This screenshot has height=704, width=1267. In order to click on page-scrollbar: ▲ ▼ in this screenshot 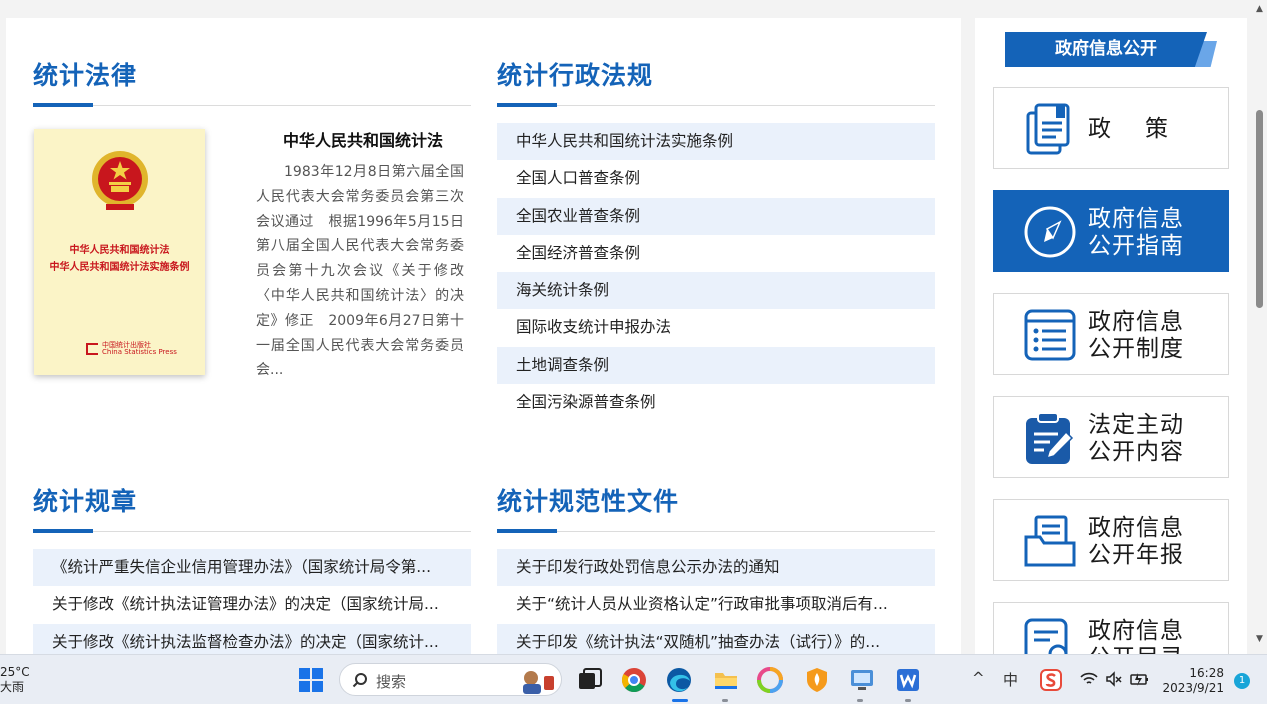, I will do `click(1259, 327)`.